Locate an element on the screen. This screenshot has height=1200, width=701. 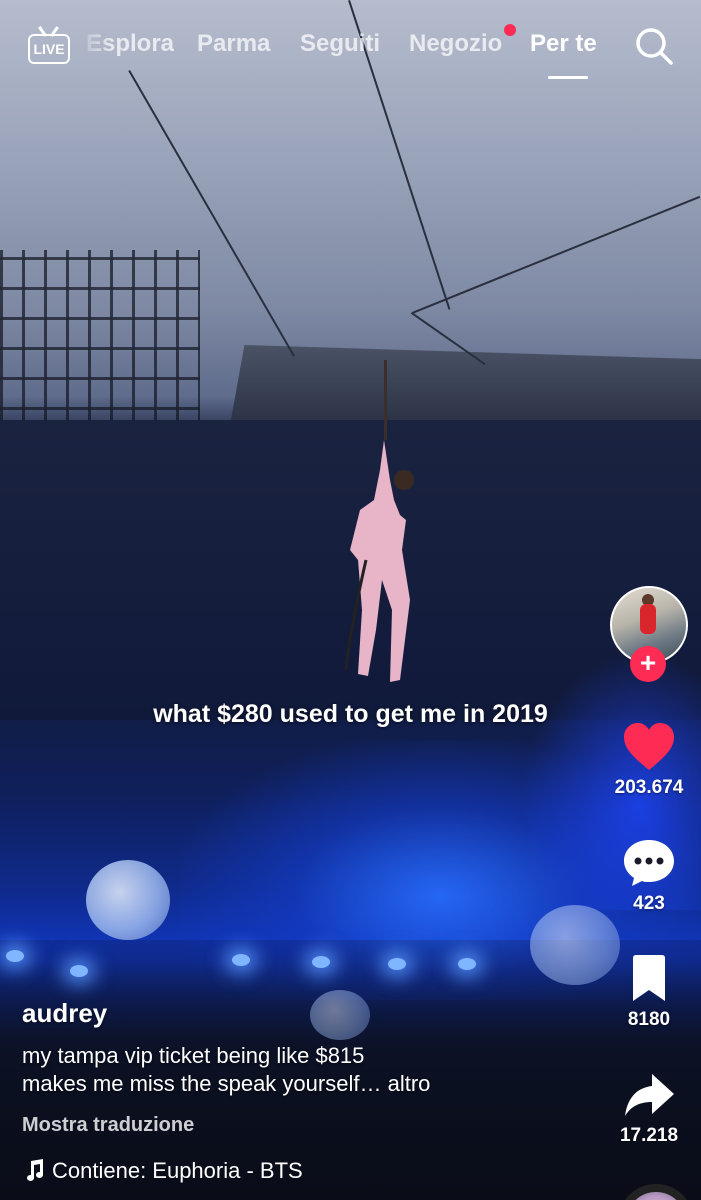
tab-negozio: Negozio is located at coordinates (455, 44).